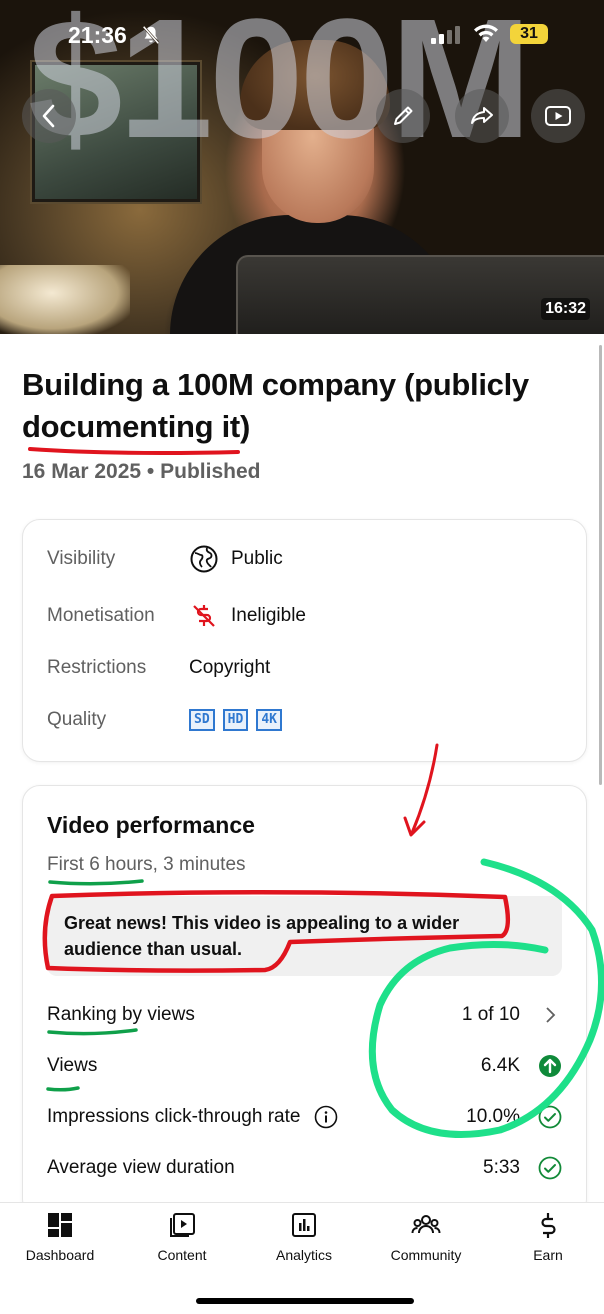 This screenshot has width=604, height=1314. Describe the element at coordinates (268, 615) in the screenshot. I see `monetisation-value: Ineligible` at that location.